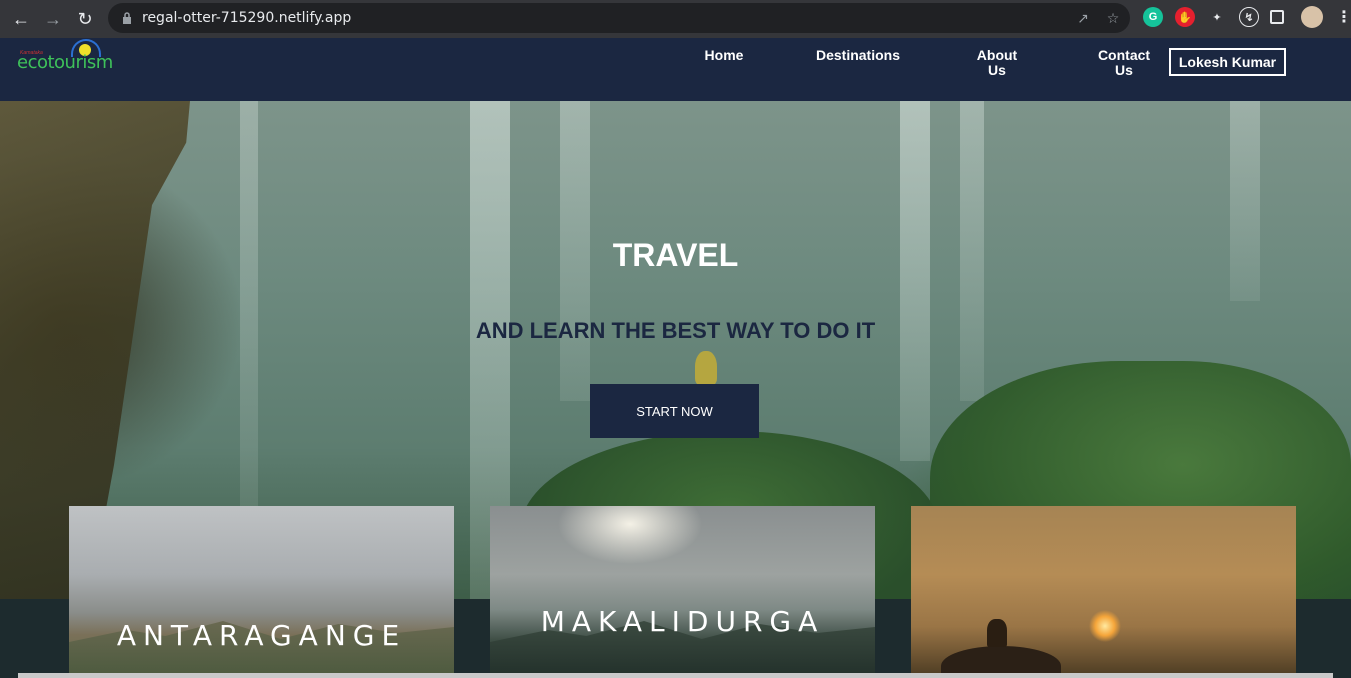 This screenshot has height=678, width=1351. What do you see at coordinates (675, 330) in the screenshot?
I see `hero-subtitle: AND LEARN THE BEST WAY TO DO IT` at bounding box center [675, 330].